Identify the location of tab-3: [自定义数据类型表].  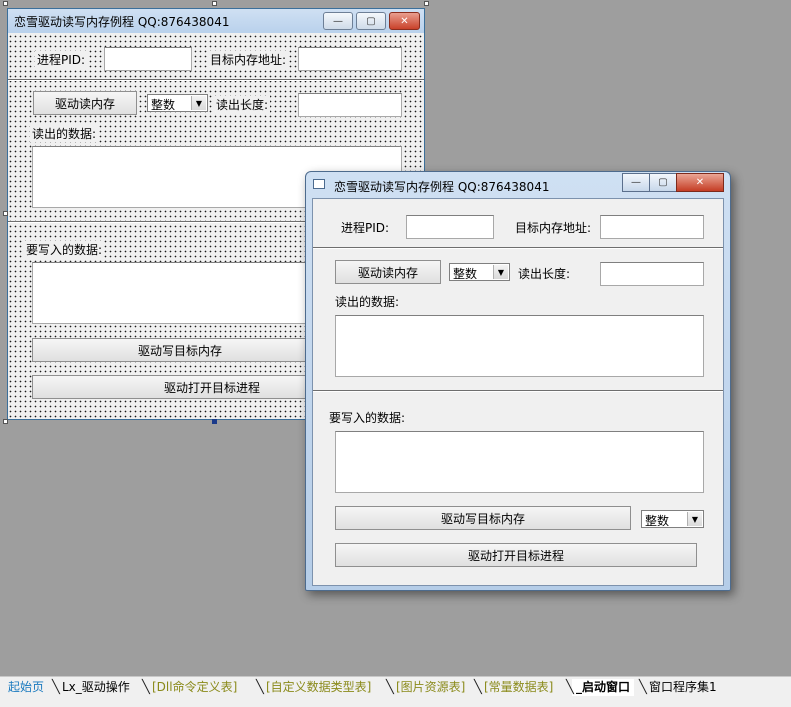
(318, 687).